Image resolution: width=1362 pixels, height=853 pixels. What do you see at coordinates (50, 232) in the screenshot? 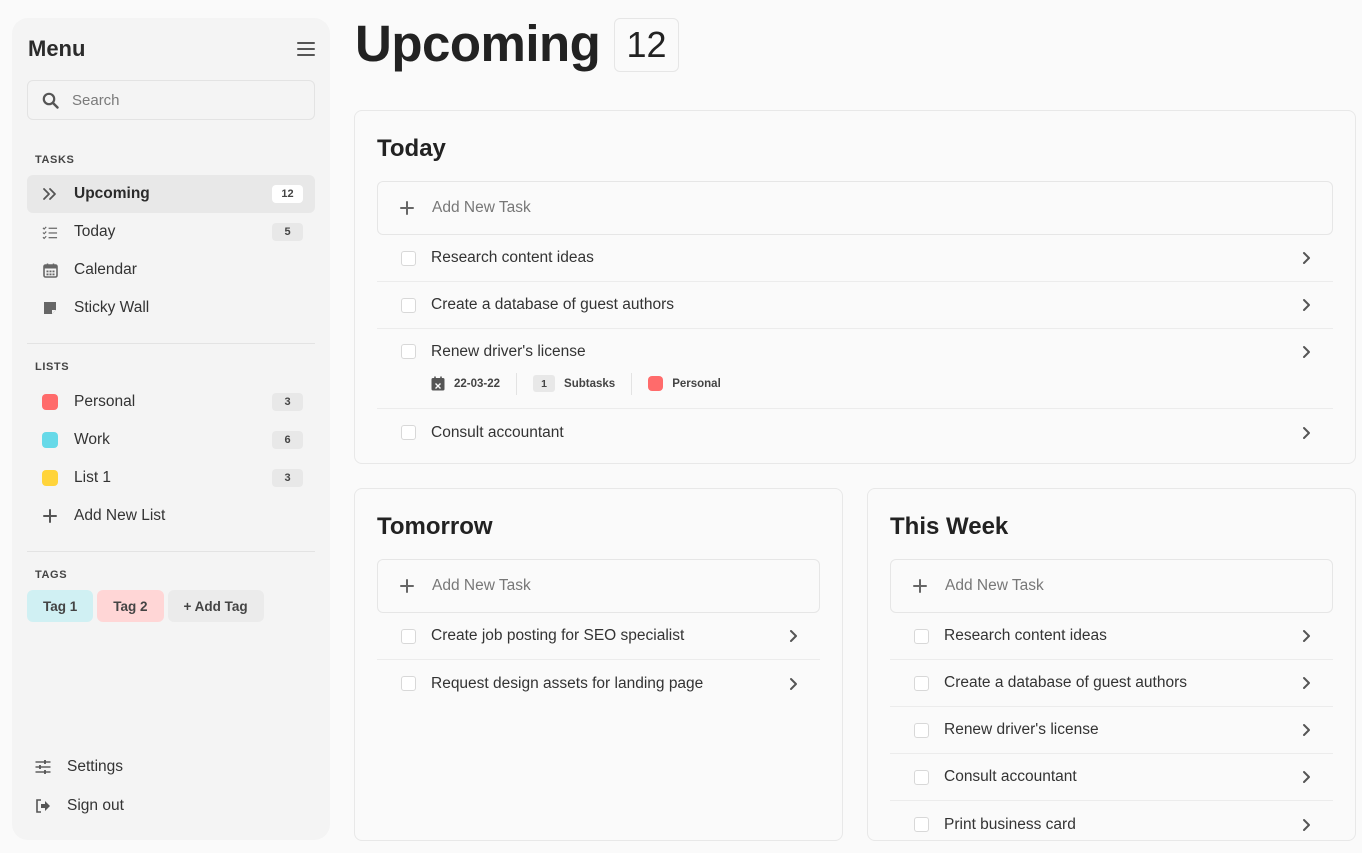
I see `checklist-icon` at bounding box center [50, 232].